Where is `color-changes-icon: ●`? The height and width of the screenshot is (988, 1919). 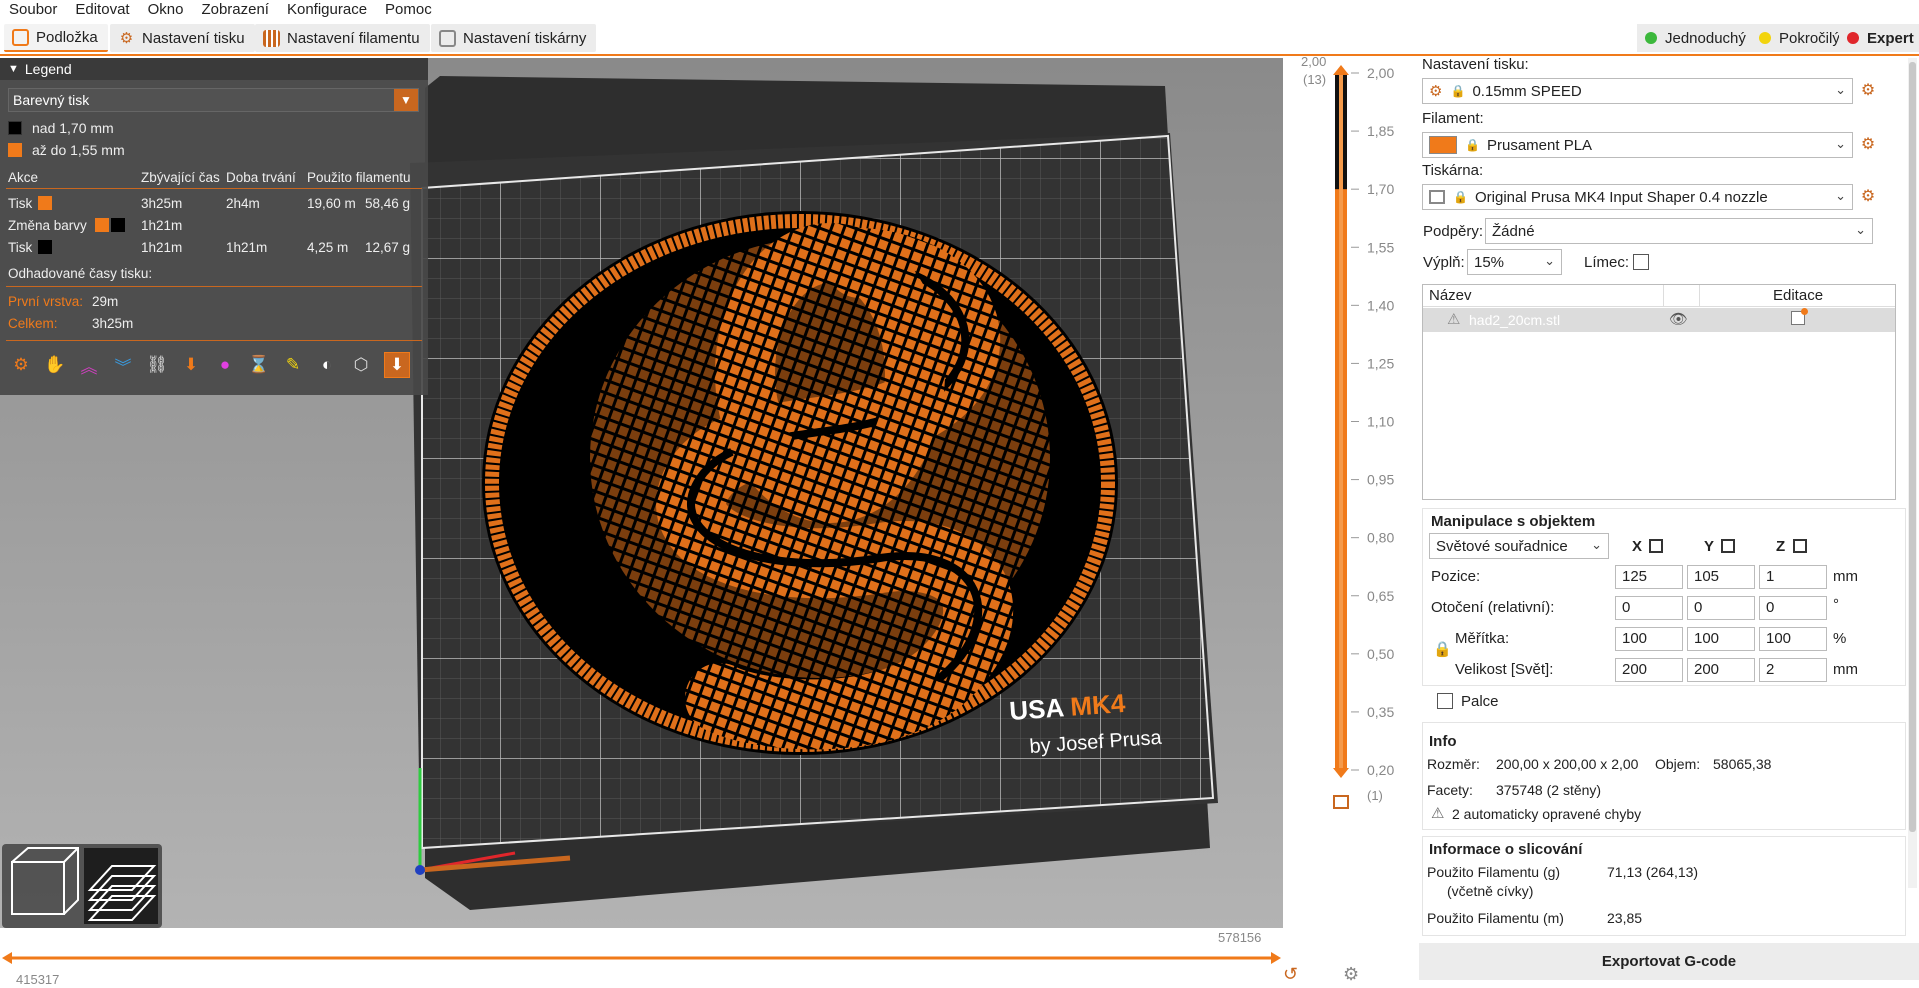 color-changes-icon: ● is located at coordinates (225, 365).